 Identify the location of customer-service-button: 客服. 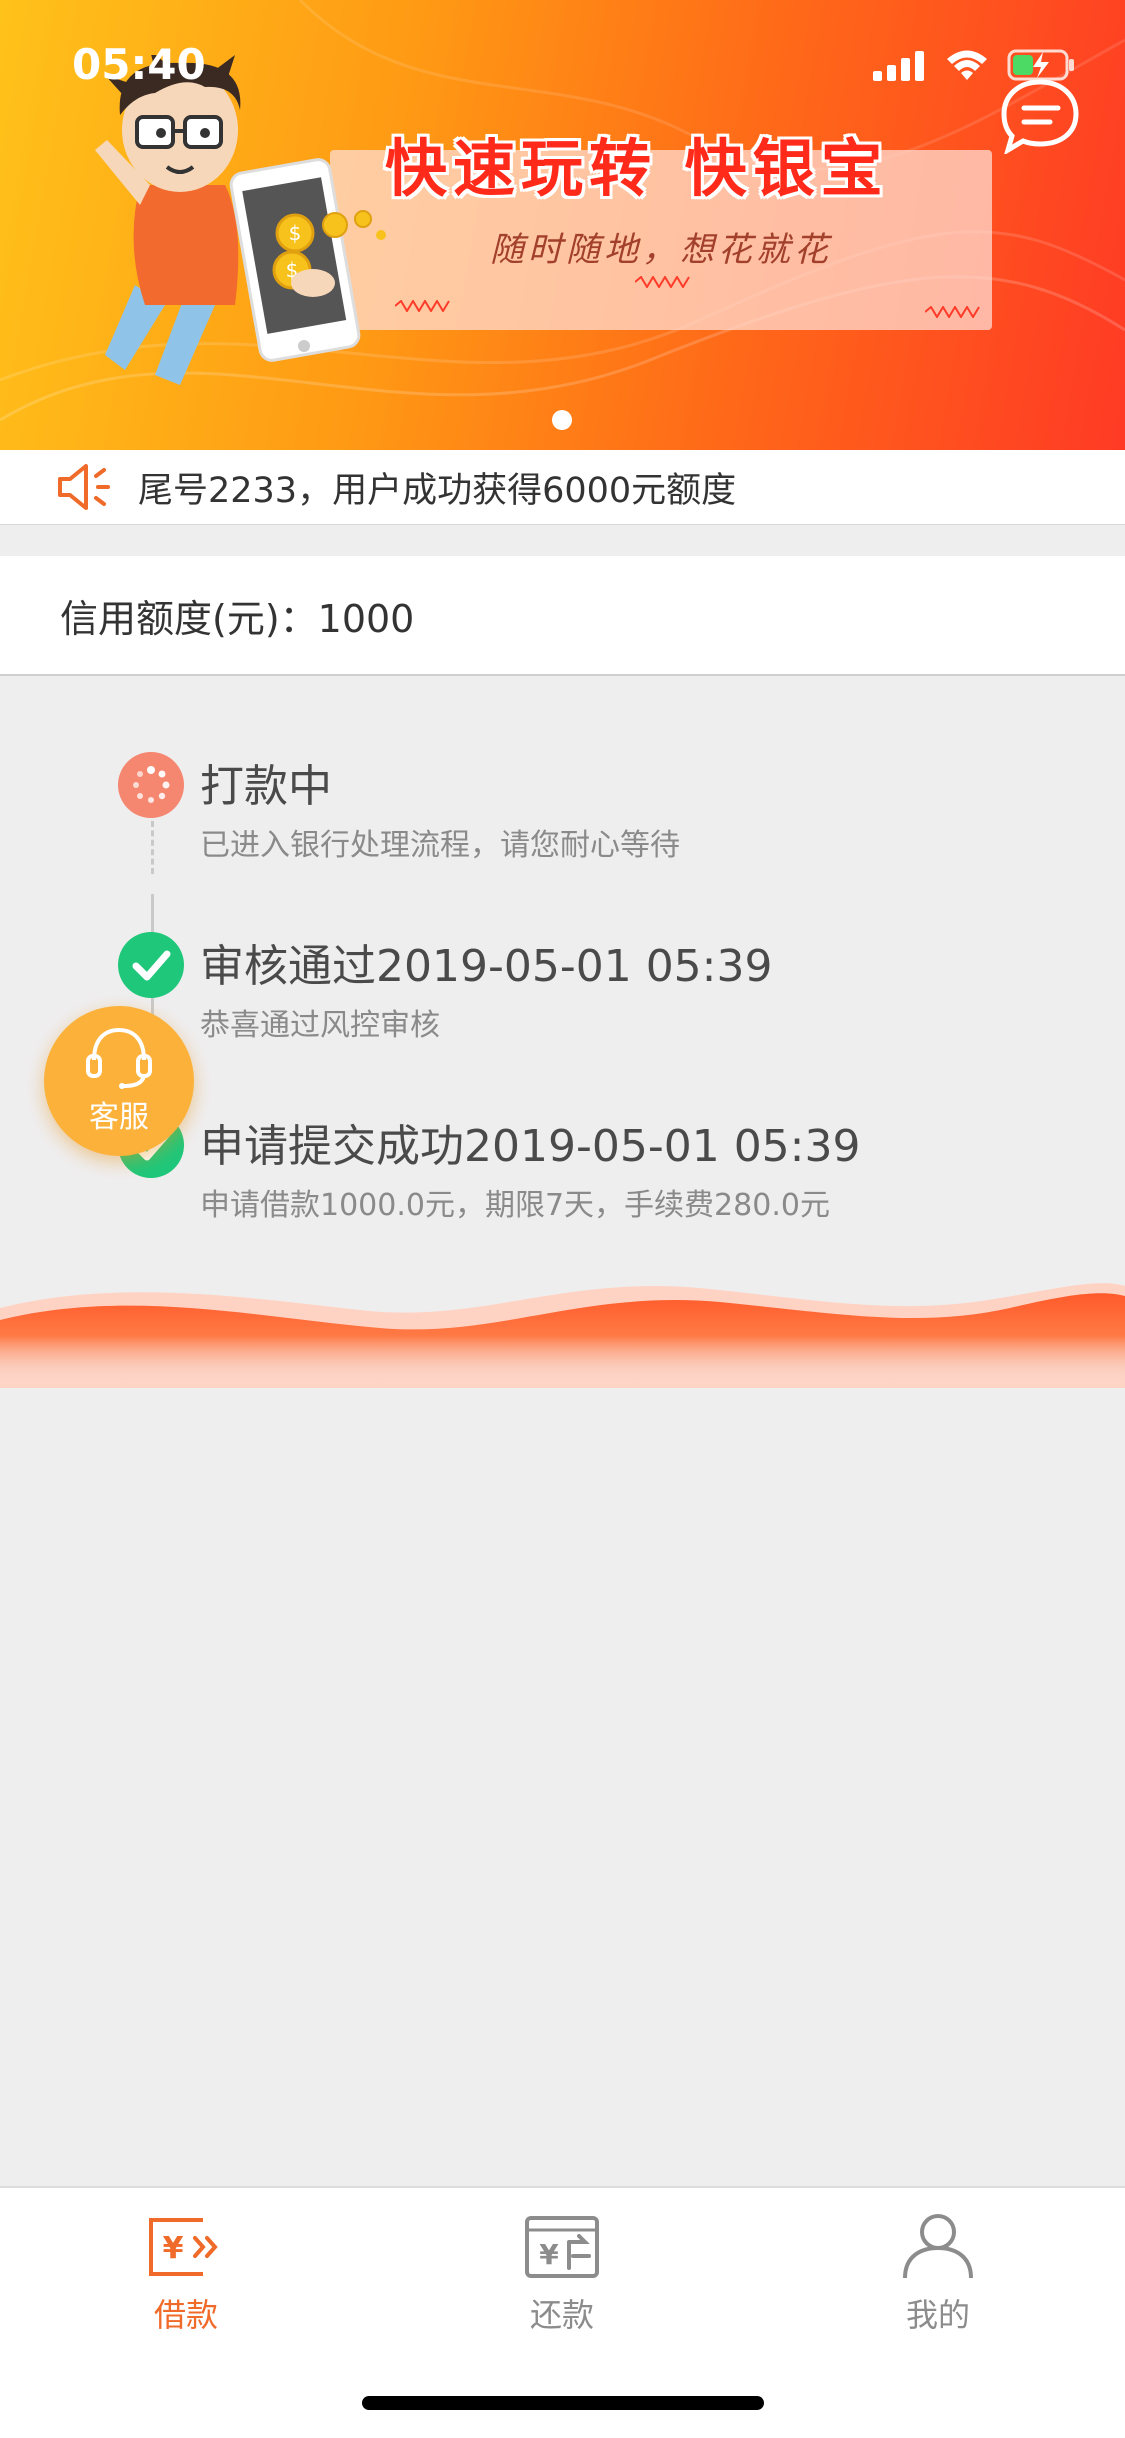
(119, 1081).